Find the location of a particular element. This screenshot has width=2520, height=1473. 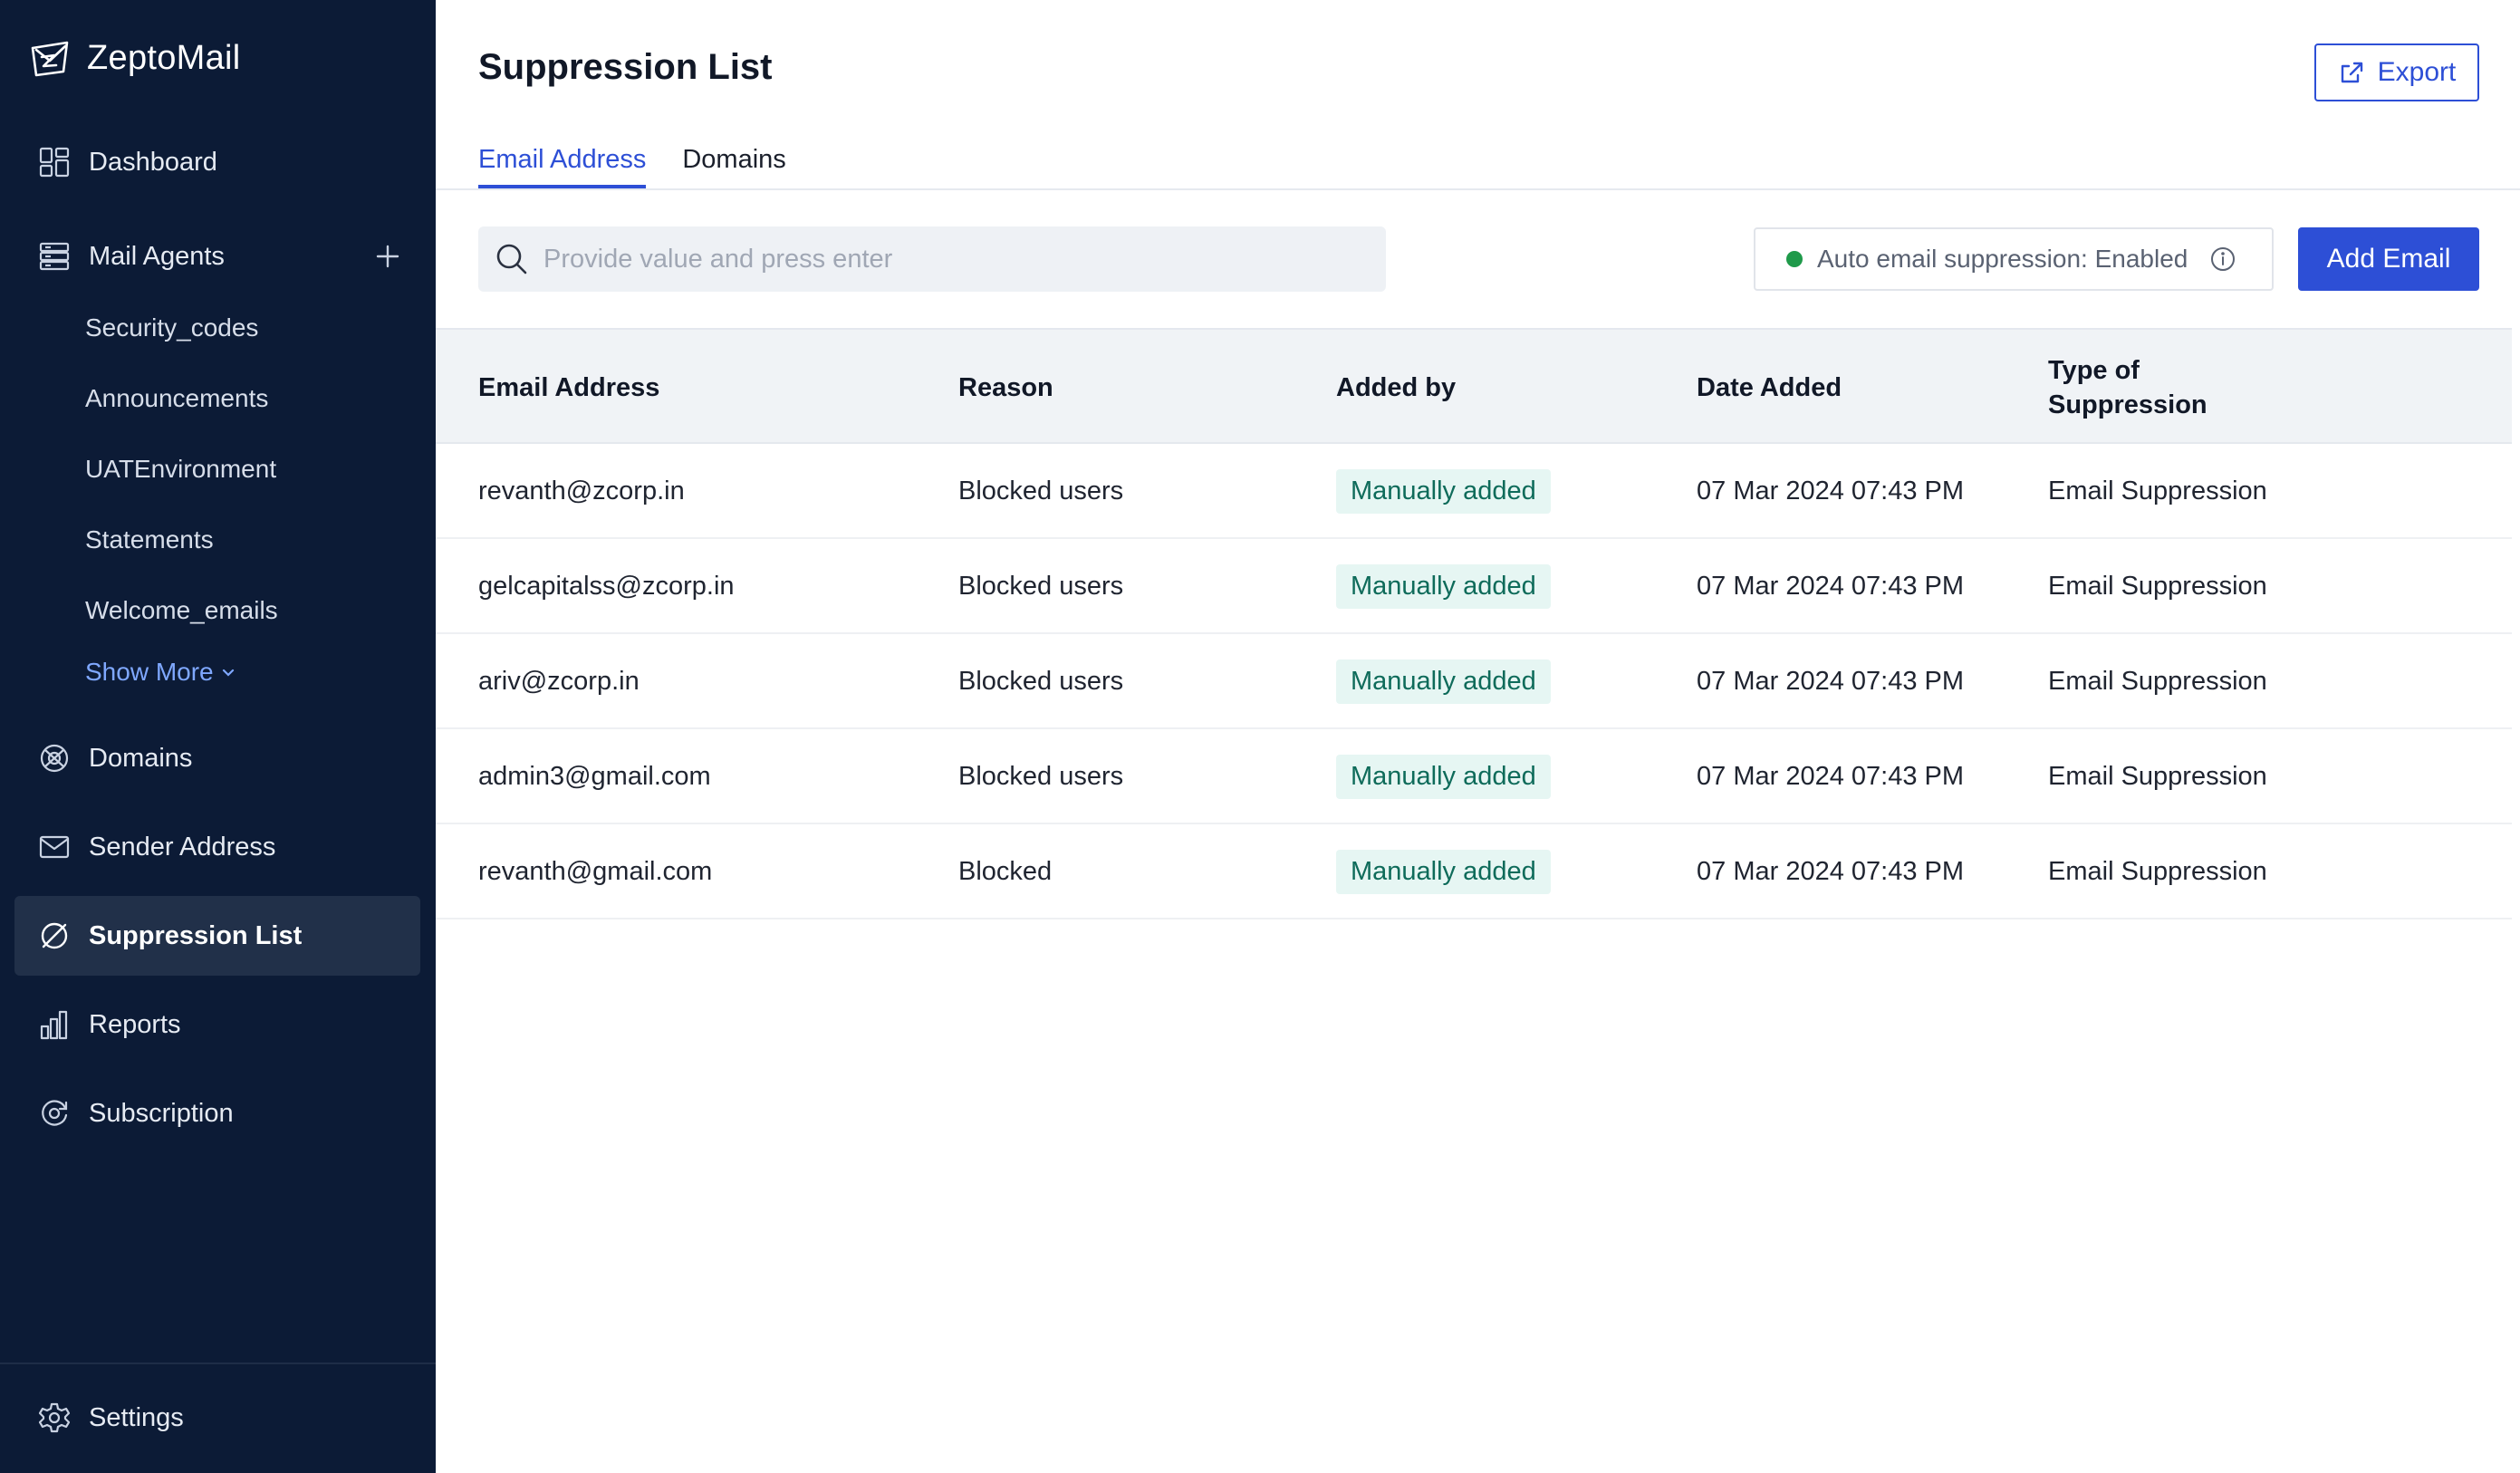

zeptomail-logo-icon is located at coordinates (50, 59).